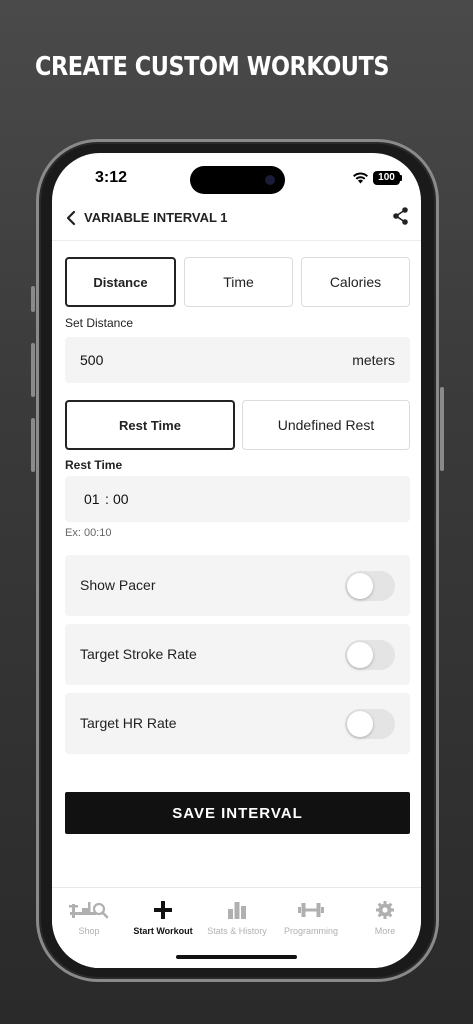 Image resolution: width=473 pixels, height=1024 pixels. Describe the element at coordinates (118, 585) in the screenshot. I see `toggle-label: Show Pacer` at that location.